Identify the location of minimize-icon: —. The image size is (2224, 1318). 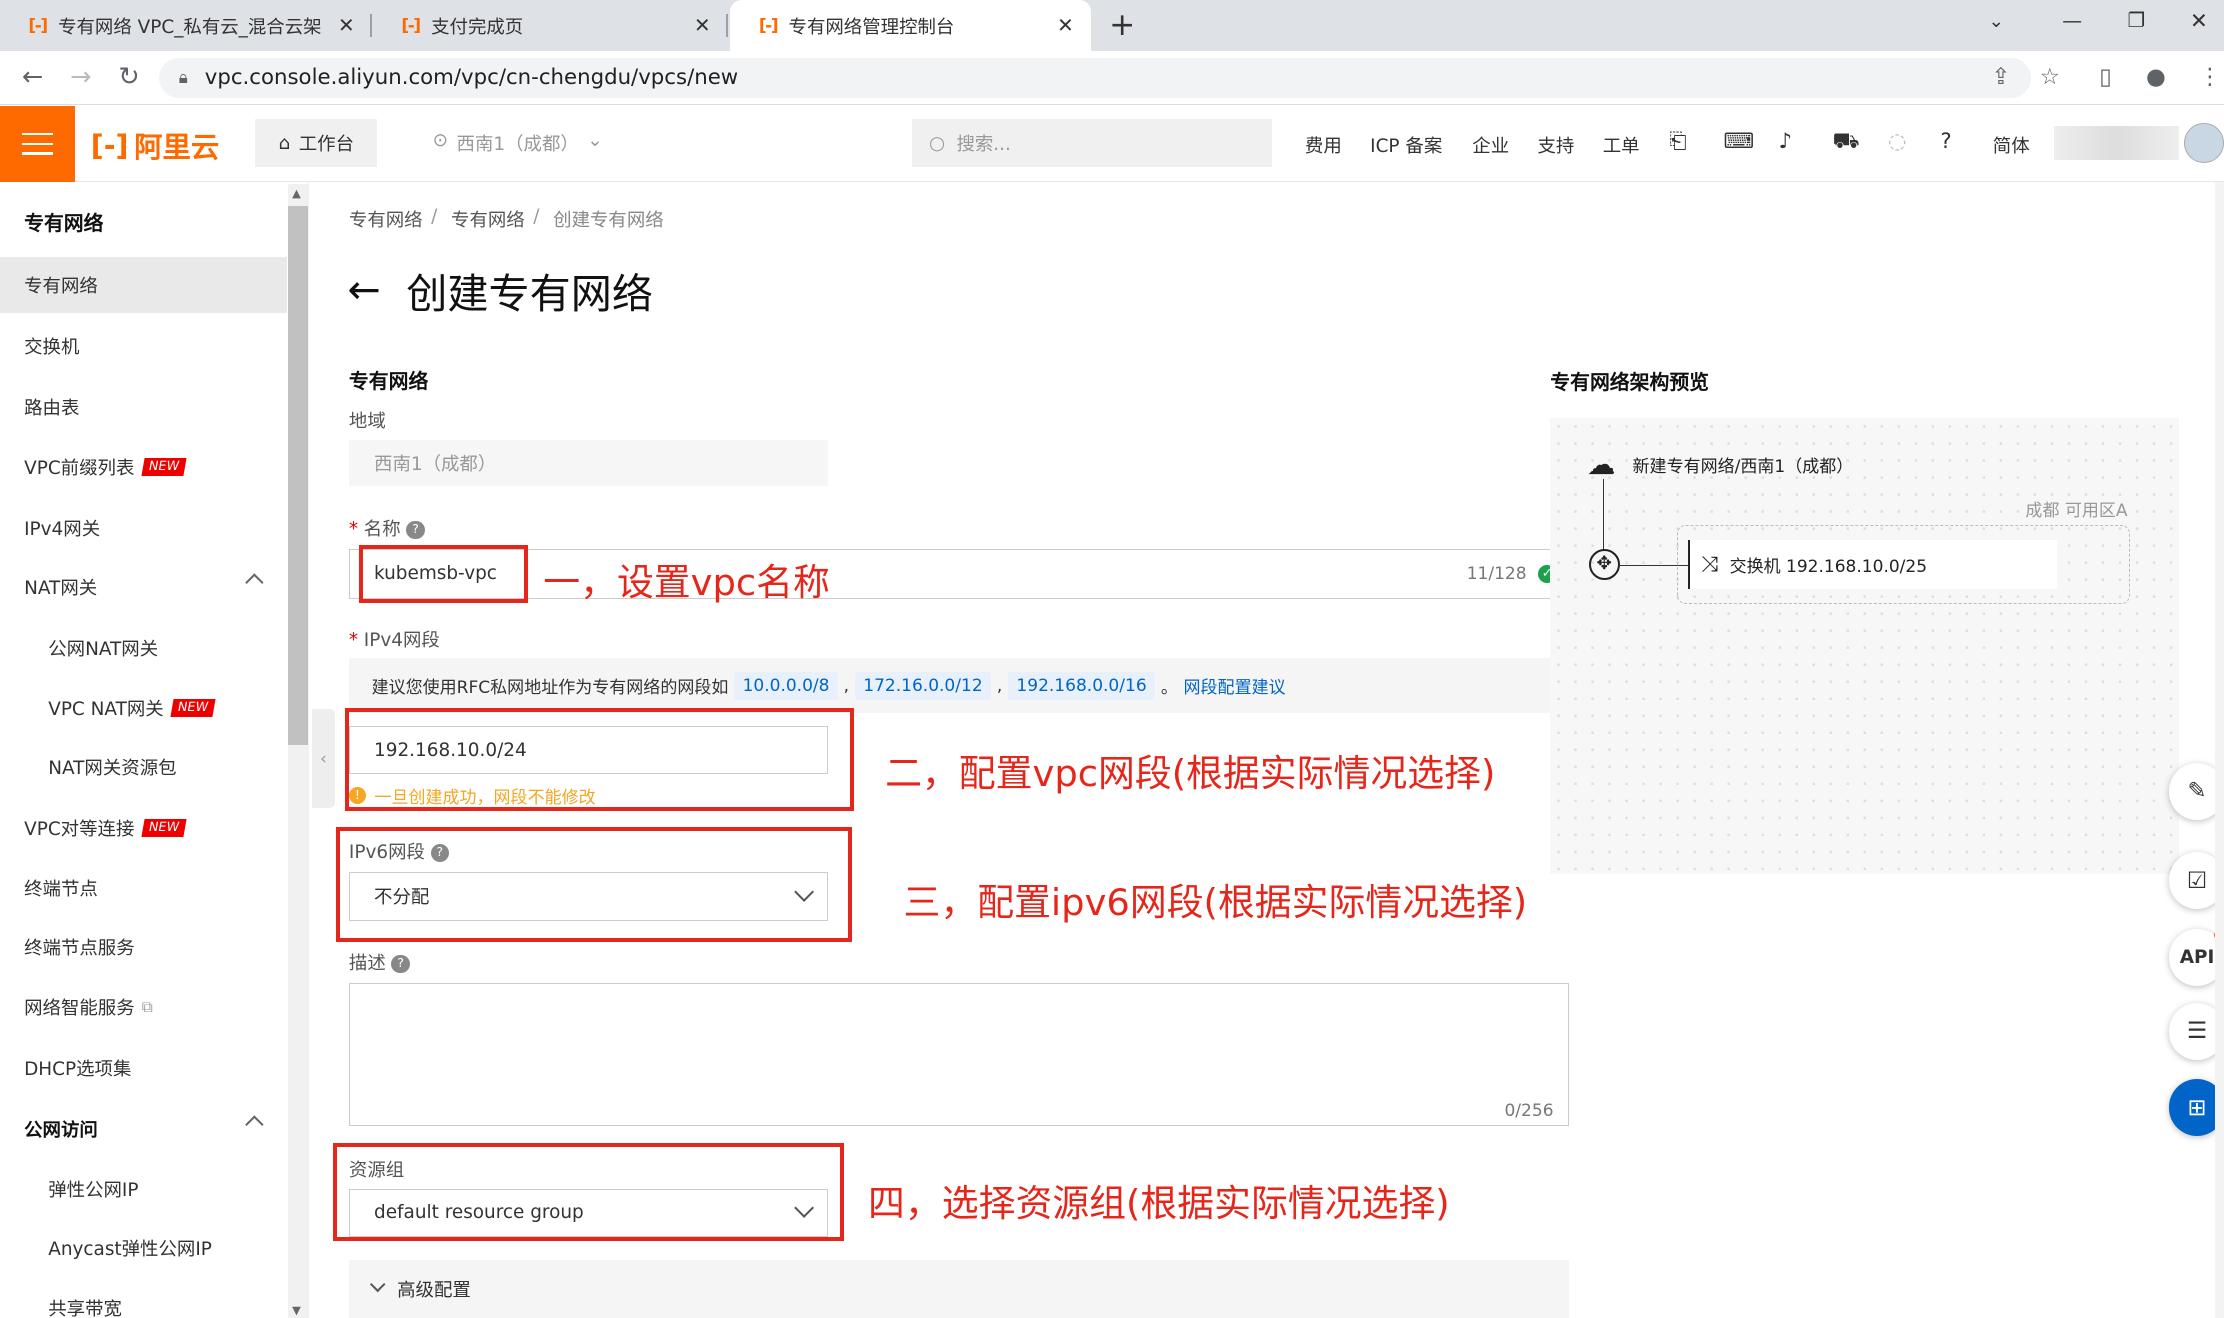
(2072, 20).